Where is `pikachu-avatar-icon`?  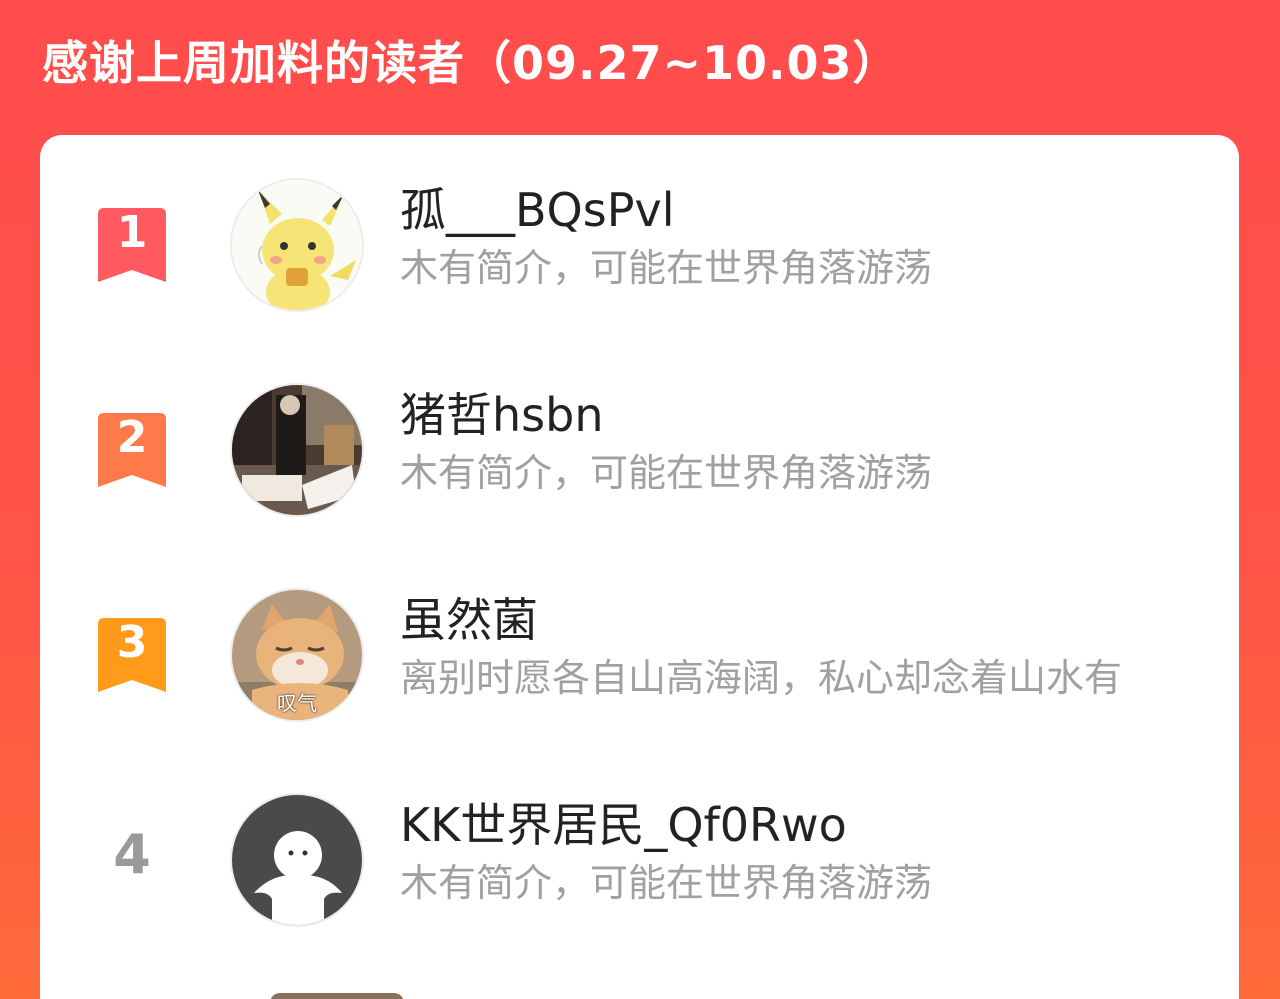 pikachu-avatar-icon is located at coordinates (297, 245).